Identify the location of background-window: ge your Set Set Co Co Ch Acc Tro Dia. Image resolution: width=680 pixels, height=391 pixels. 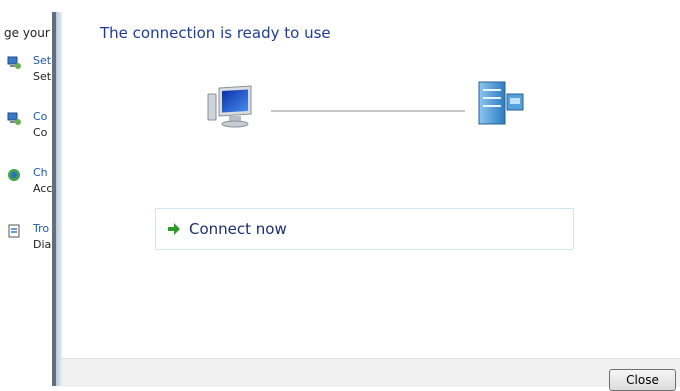
(26, 193).